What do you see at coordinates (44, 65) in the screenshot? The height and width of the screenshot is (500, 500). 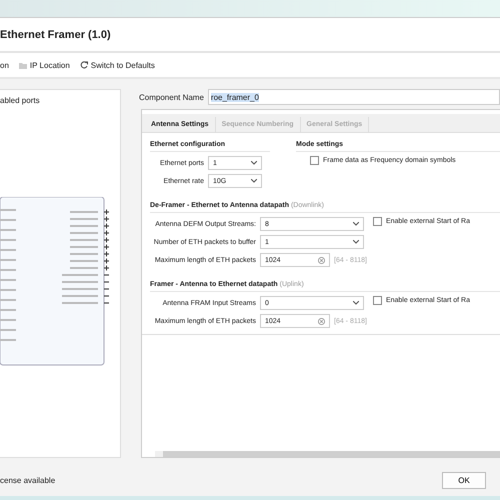 I see `toolbar-button: IP Location` at bounding box center [44, 65].